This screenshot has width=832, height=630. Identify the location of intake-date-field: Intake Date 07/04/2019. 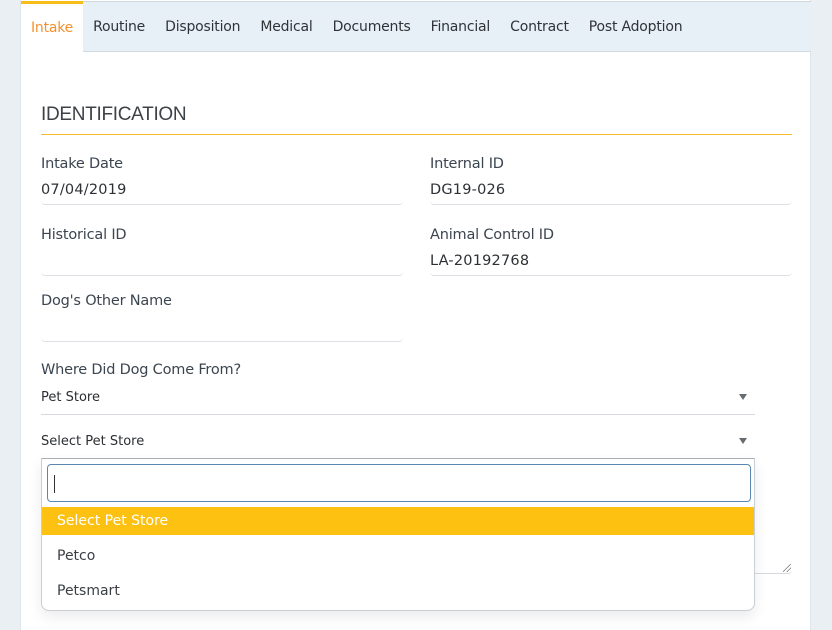
(222, 179).